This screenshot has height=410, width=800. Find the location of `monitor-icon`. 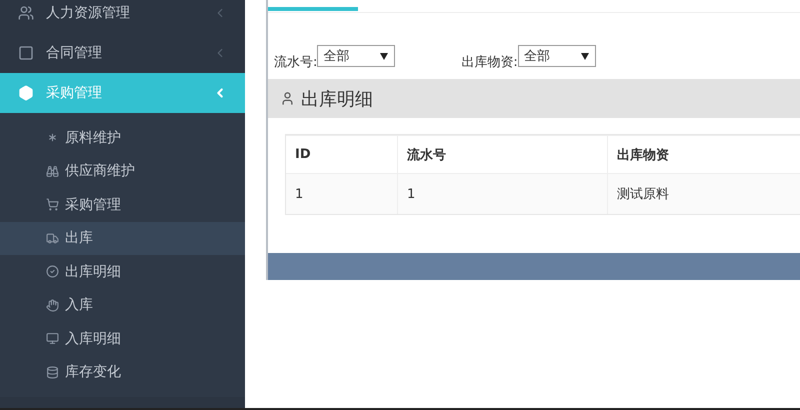

monitor-icon is located at coordinates (52, 339).